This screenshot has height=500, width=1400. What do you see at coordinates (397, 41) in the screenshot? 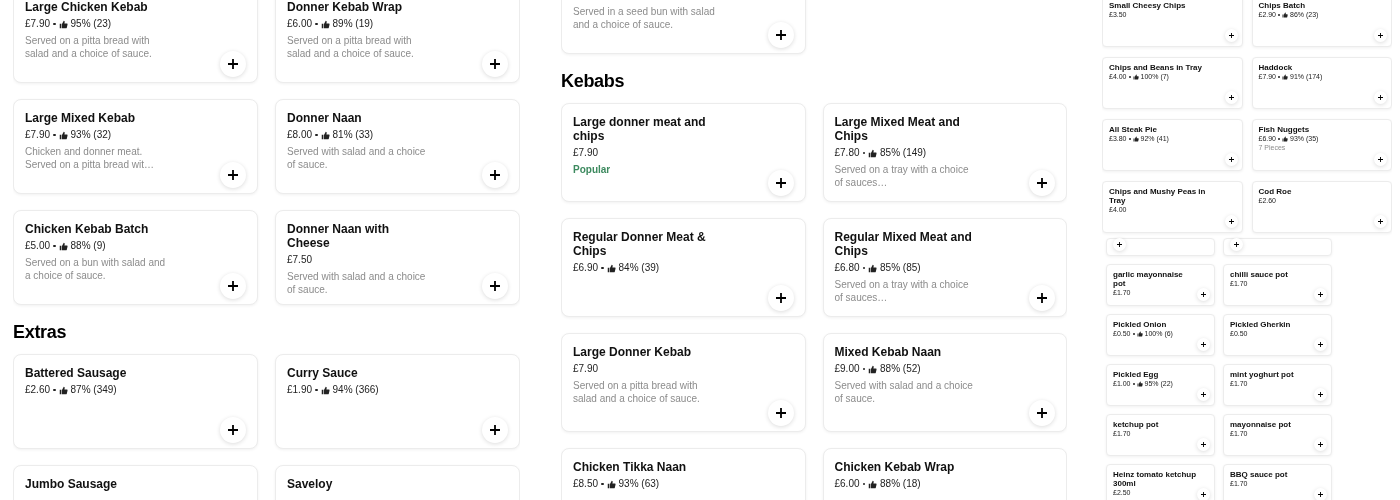
I see `menu-card: Donner Kebab Wrap £6.00 89% (19) Served on a pitta bread with salad and a choice of sauce.` at bounding box center [397, 41].